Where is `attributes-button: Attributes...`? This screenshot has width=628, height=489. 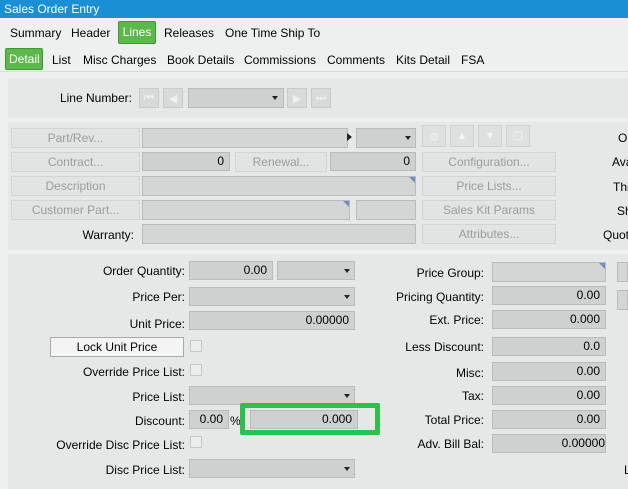 attributes-button: Attributes... is located at coordinates (489, 234).